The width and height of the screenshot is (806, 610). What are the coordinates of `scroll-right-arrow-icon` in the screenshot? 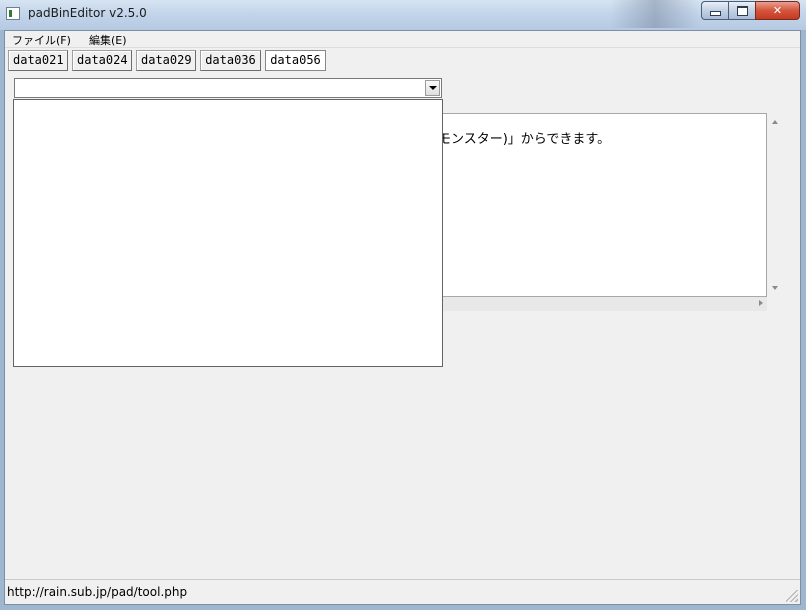 It's located at (761, 303).